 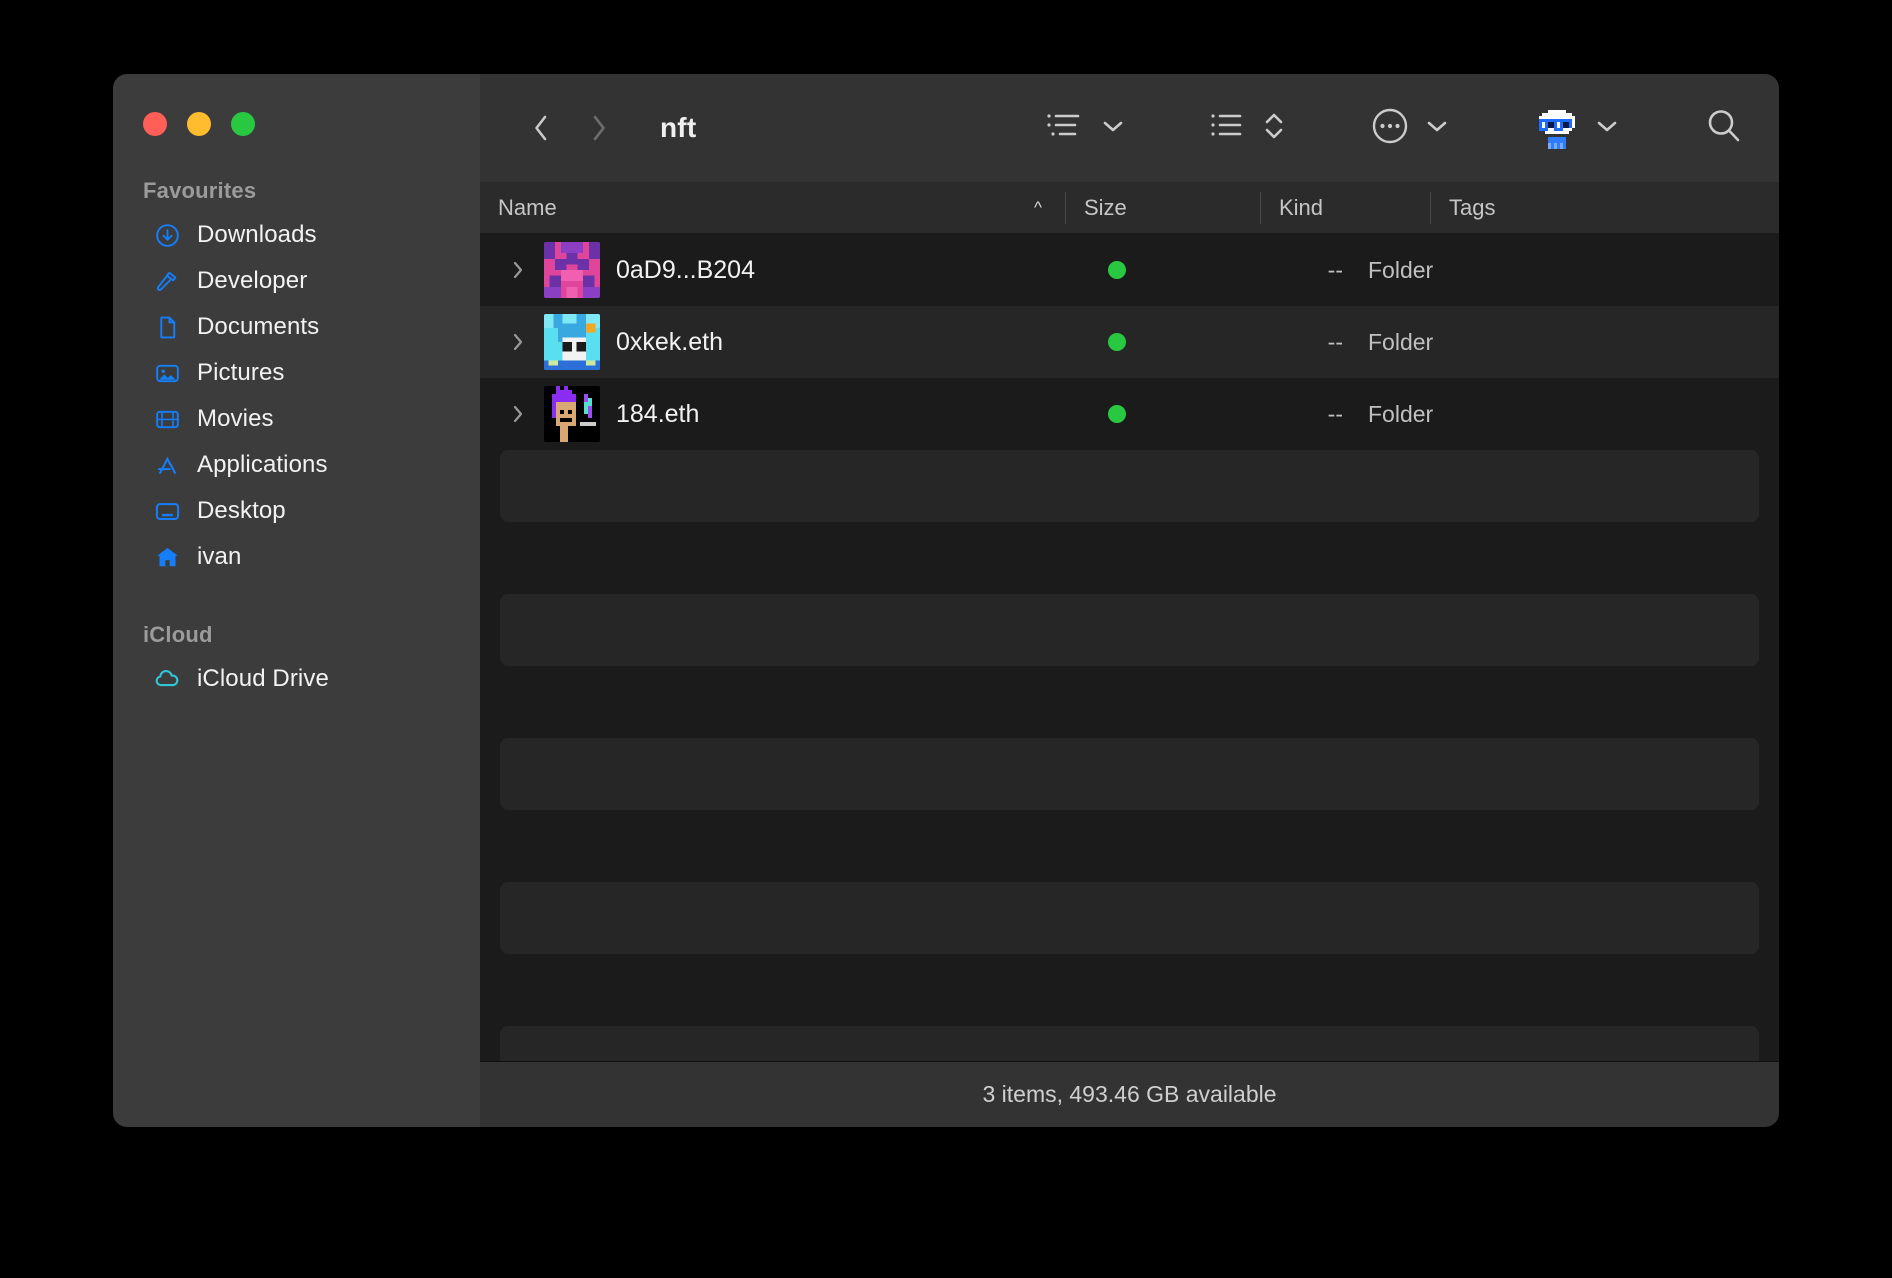 I want to click on minimize-button, so click(x=199, y=124).